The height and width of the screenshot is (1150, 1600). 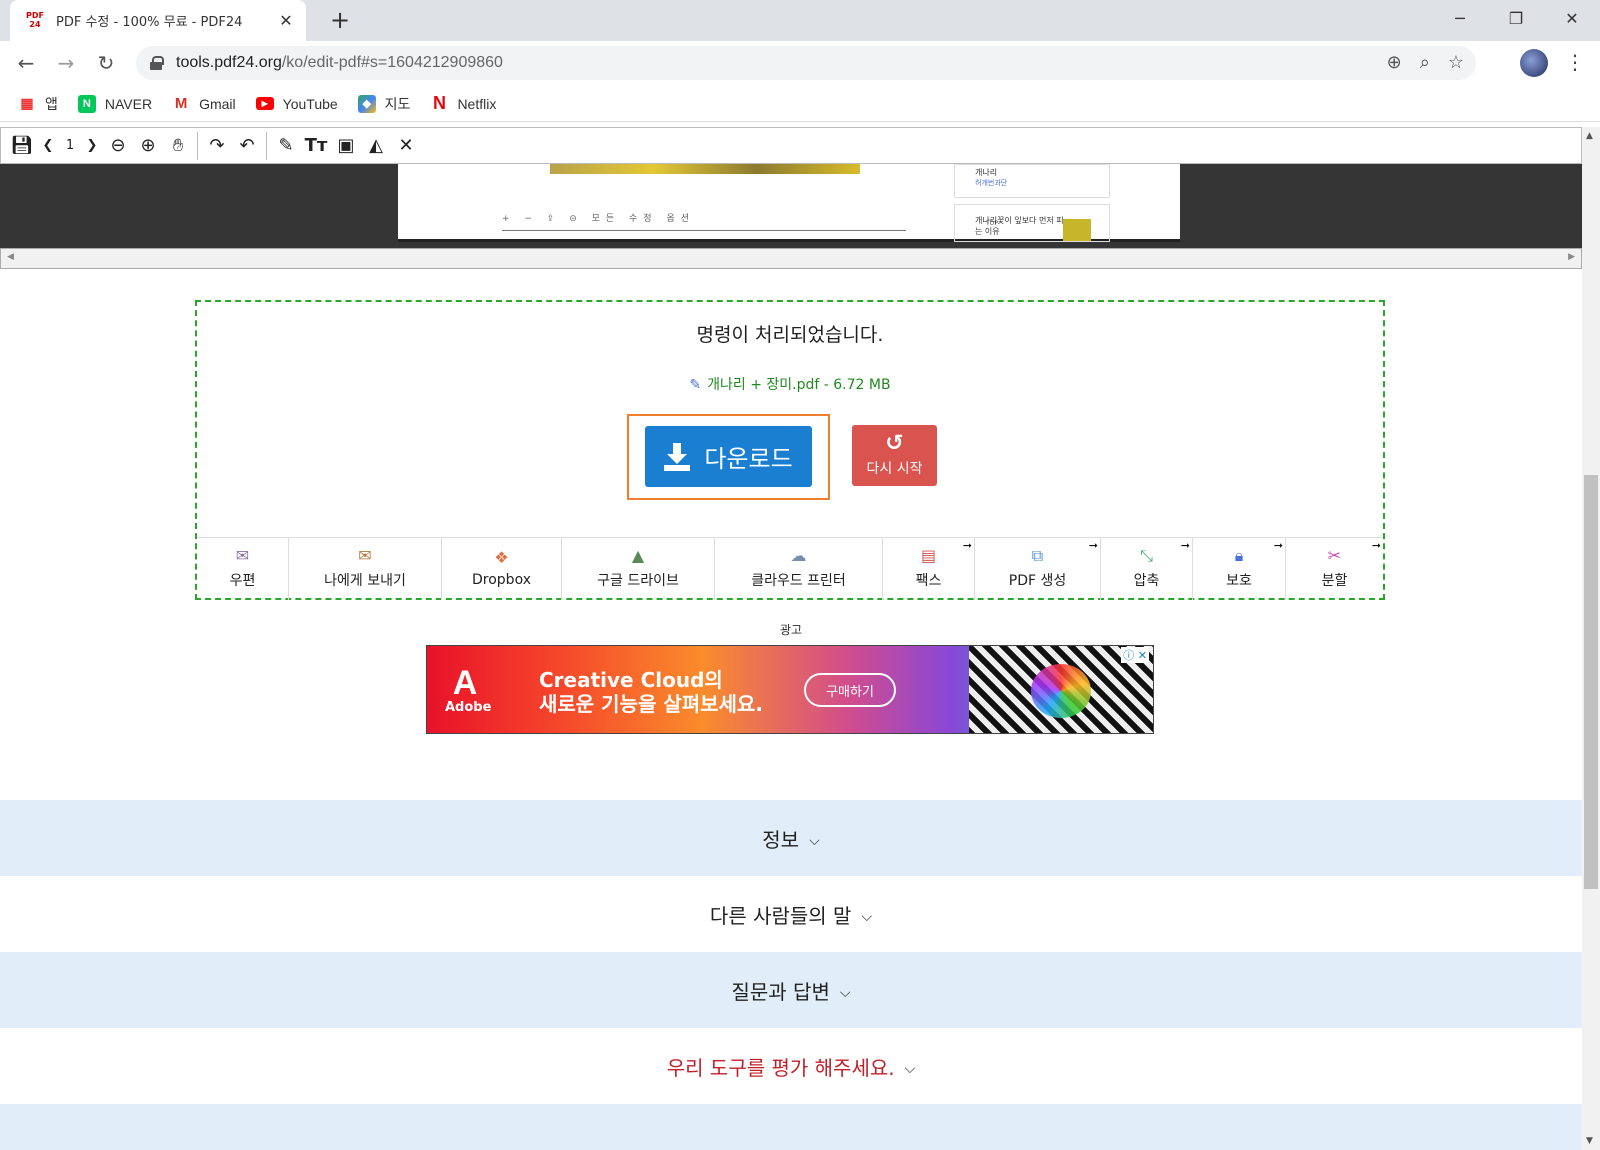 I want to click on bookmark-naver: N NAVER, so click(x=114, y=103).